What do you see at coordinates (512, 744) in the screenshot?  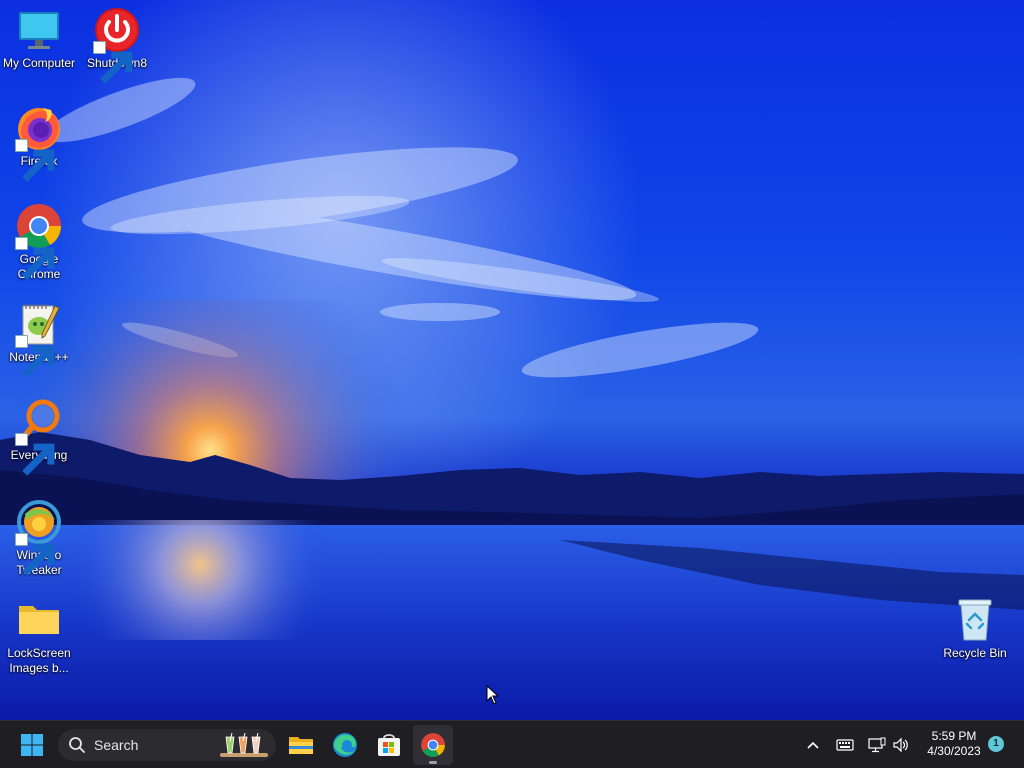 I see `taskbar: Search 5:59 PM 4/30/2023` at bounding box center [512, 744].